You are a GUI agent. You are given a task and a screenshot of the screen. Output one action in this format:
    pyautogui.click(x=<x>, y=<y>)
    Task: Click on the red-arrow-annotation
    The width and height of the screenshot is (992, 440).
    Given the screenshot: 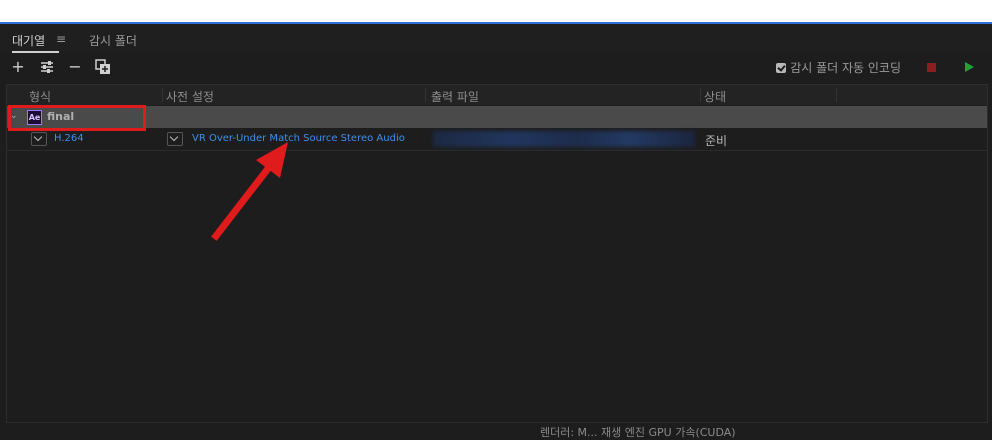 What is the action you would take?
    pyautogui.click(x=249, y=191)
    